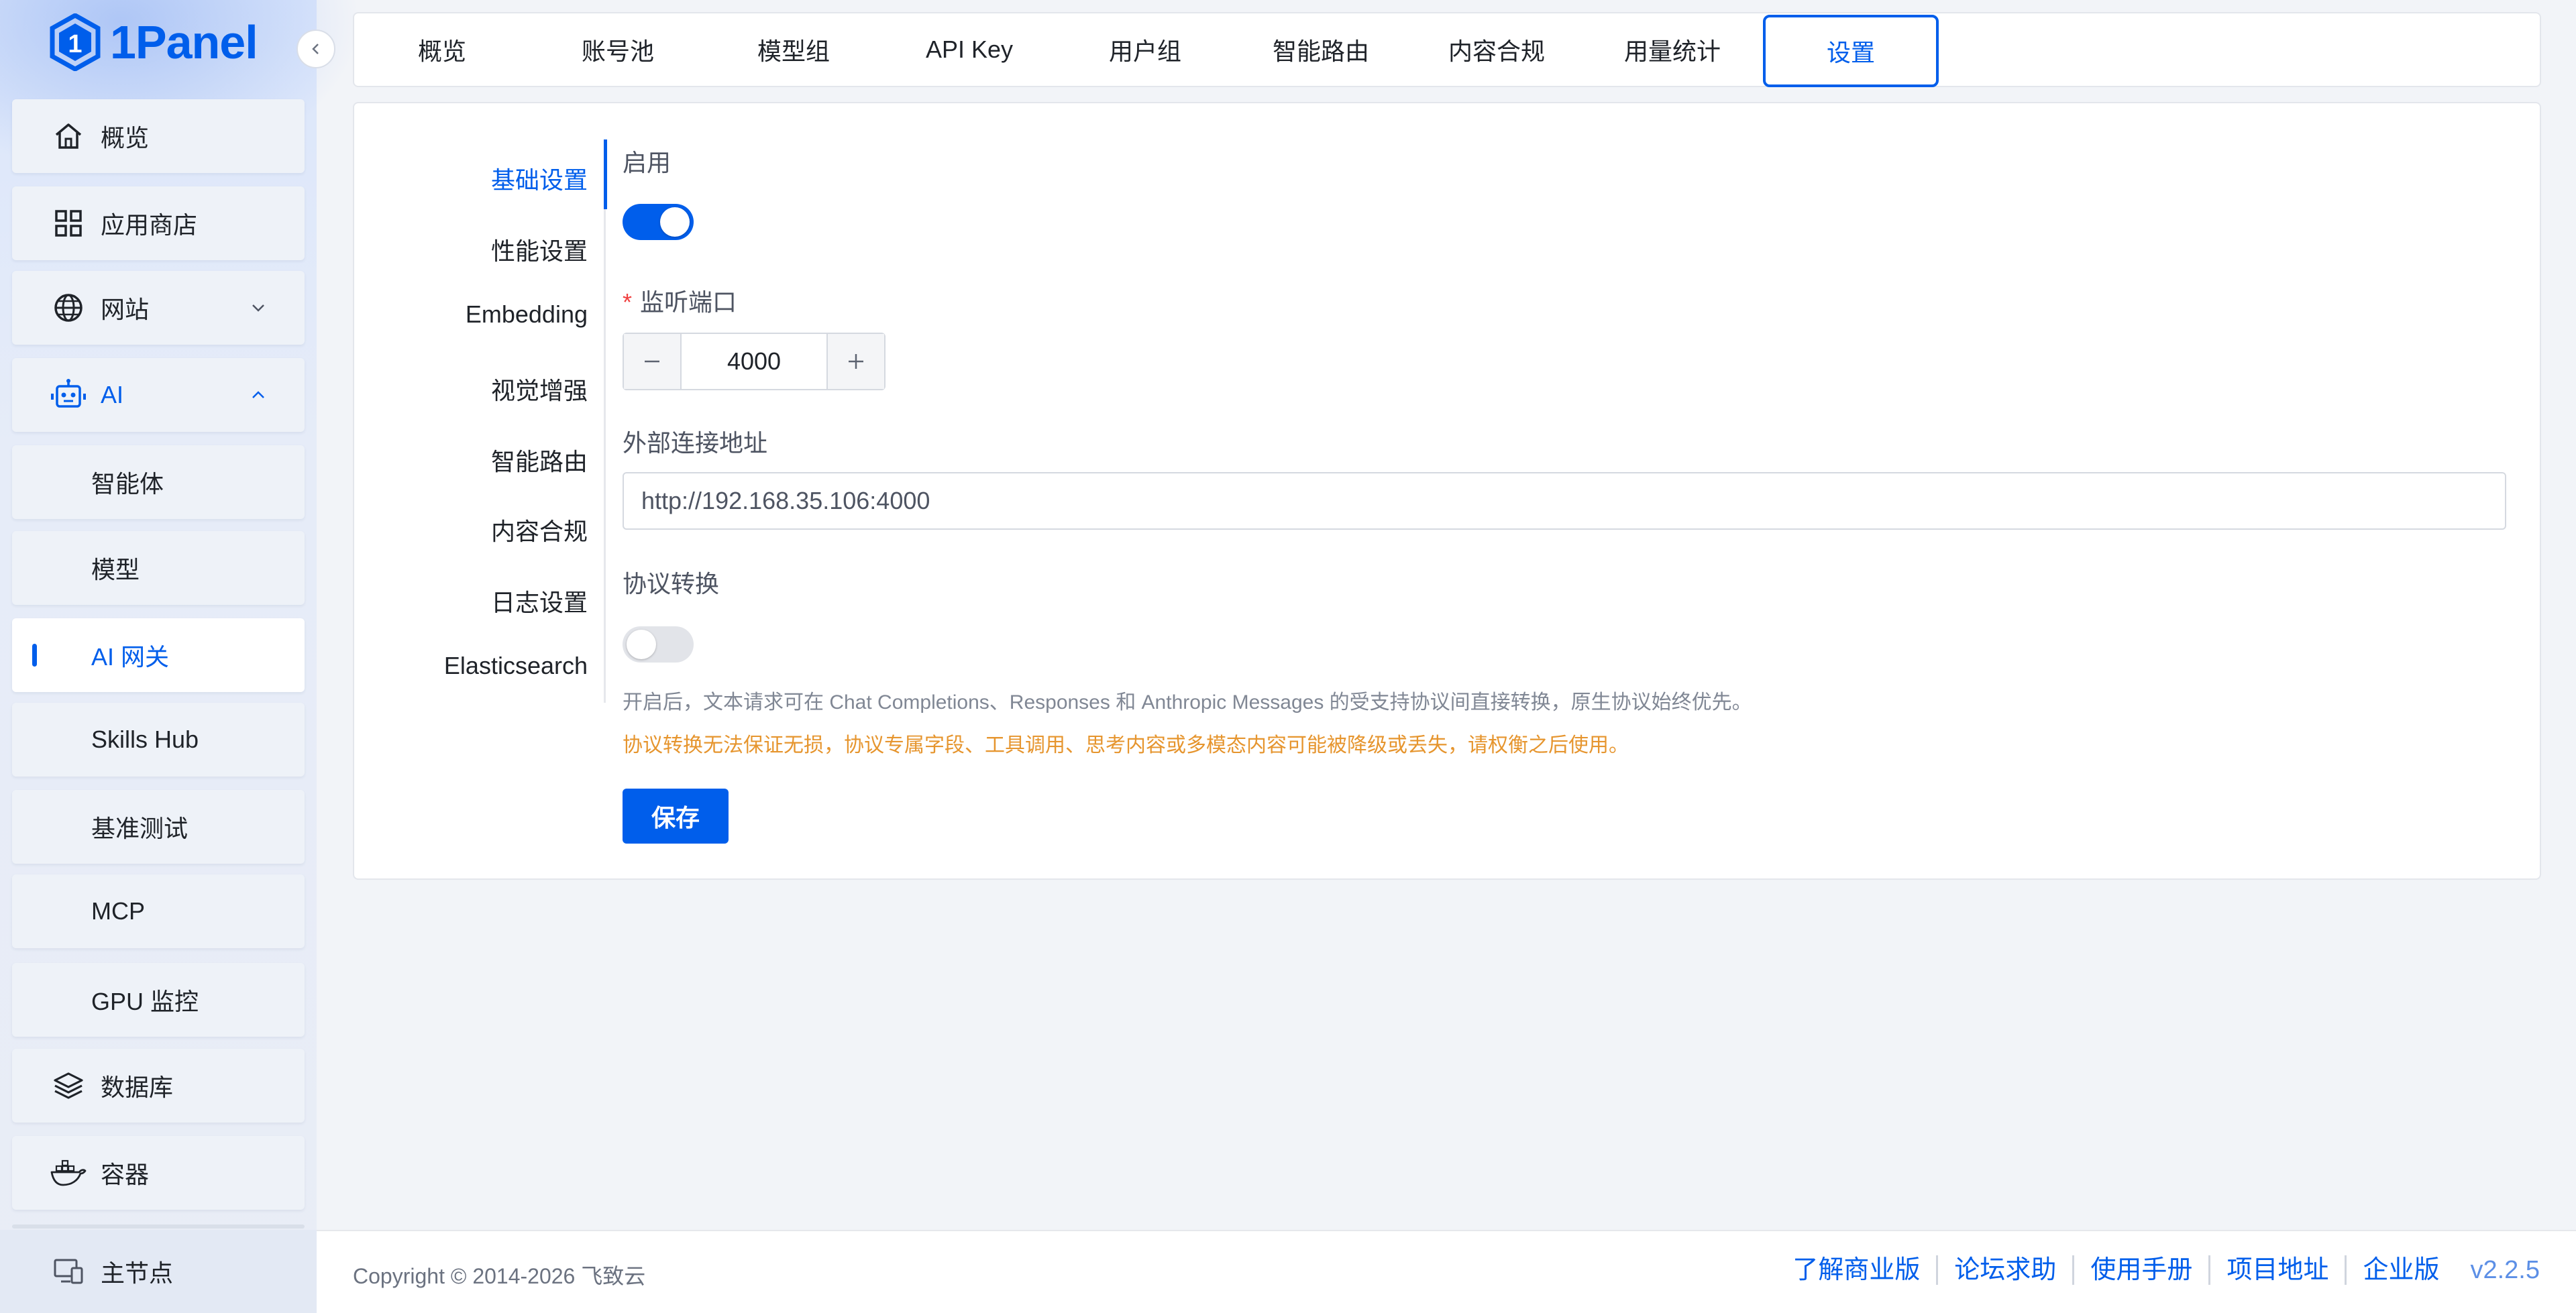 The width and height of the screenshot is (2576, 1313). I want to click on sidebar-item-label: AI, so click(112, 394).